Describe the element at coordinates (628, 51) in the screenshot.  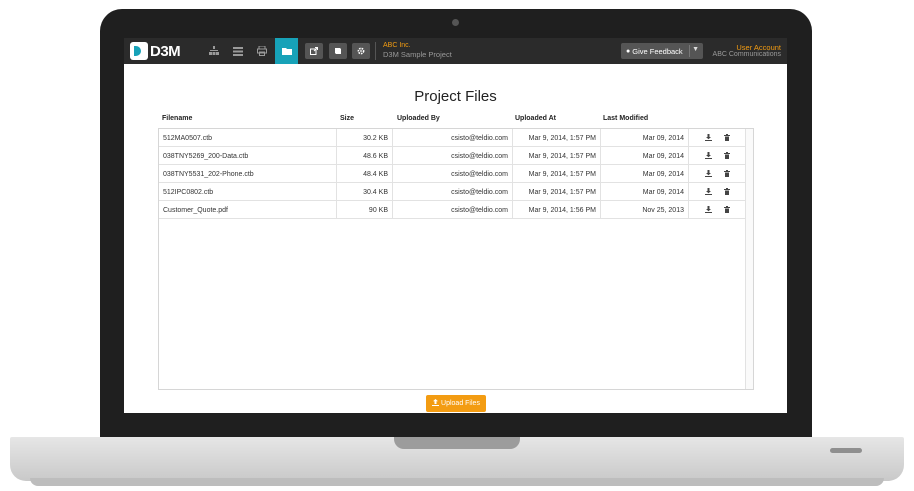
I see `comment-icon: ●` at that location.